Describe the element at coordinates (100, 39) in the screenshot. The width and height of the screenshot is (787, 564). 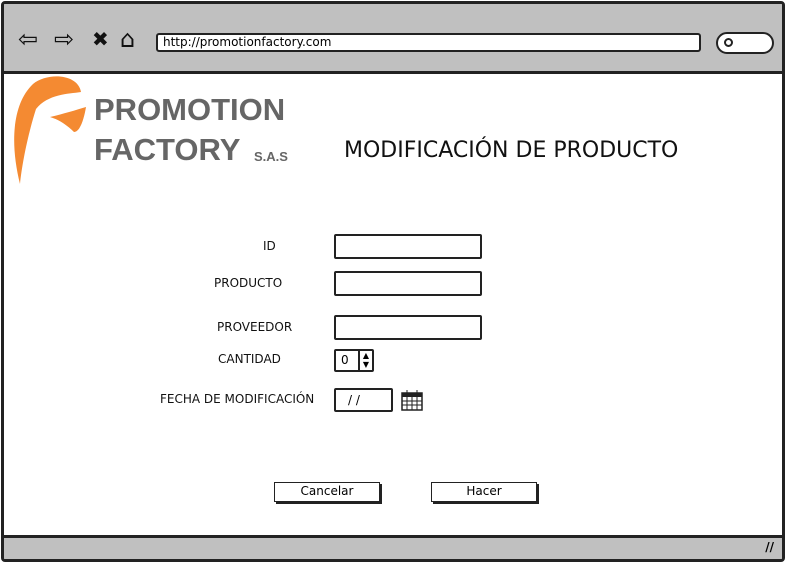
I see `stop-icon: ✖` at that location.